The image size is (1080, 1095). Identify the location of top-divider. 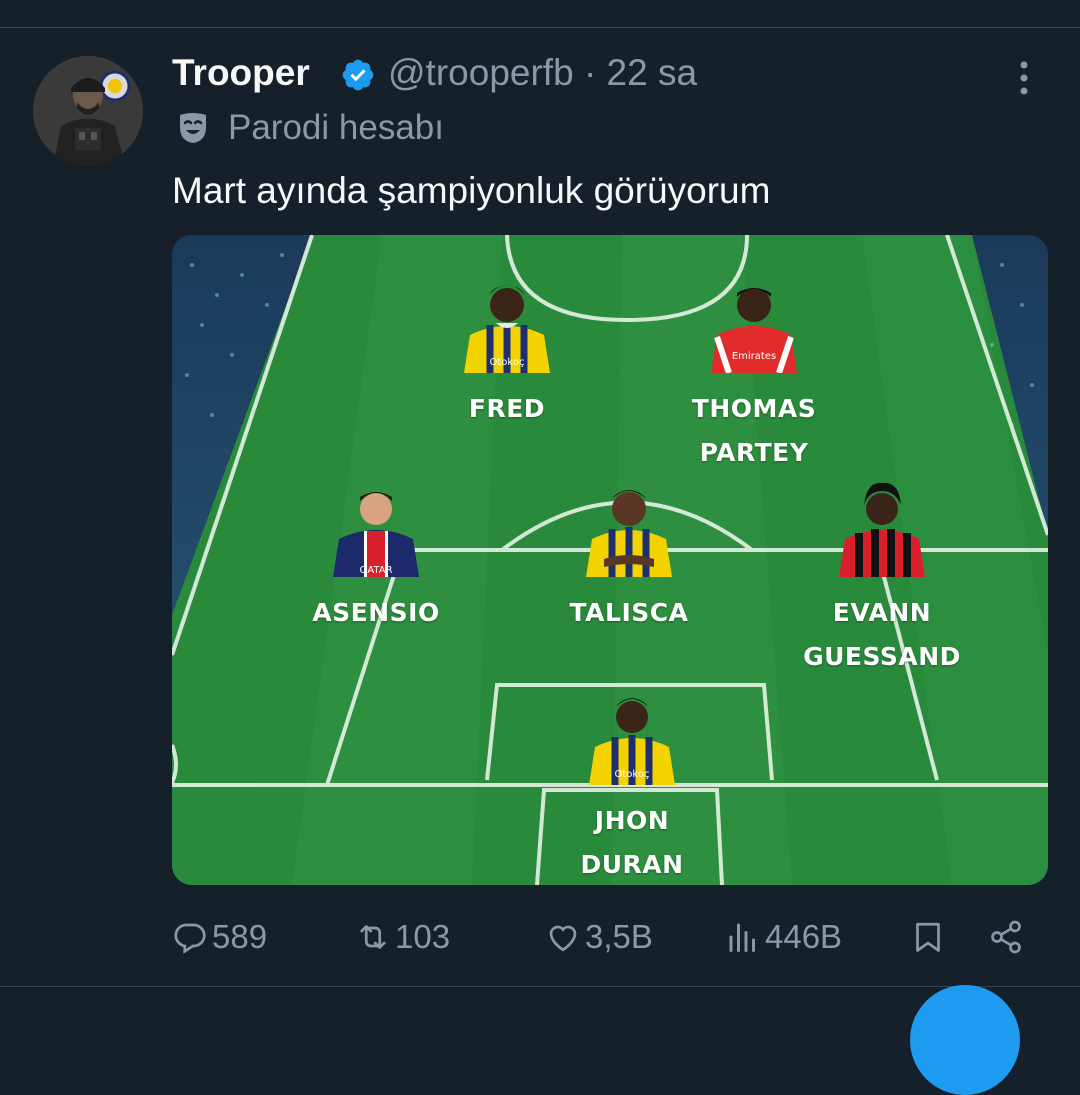
(540, 27).